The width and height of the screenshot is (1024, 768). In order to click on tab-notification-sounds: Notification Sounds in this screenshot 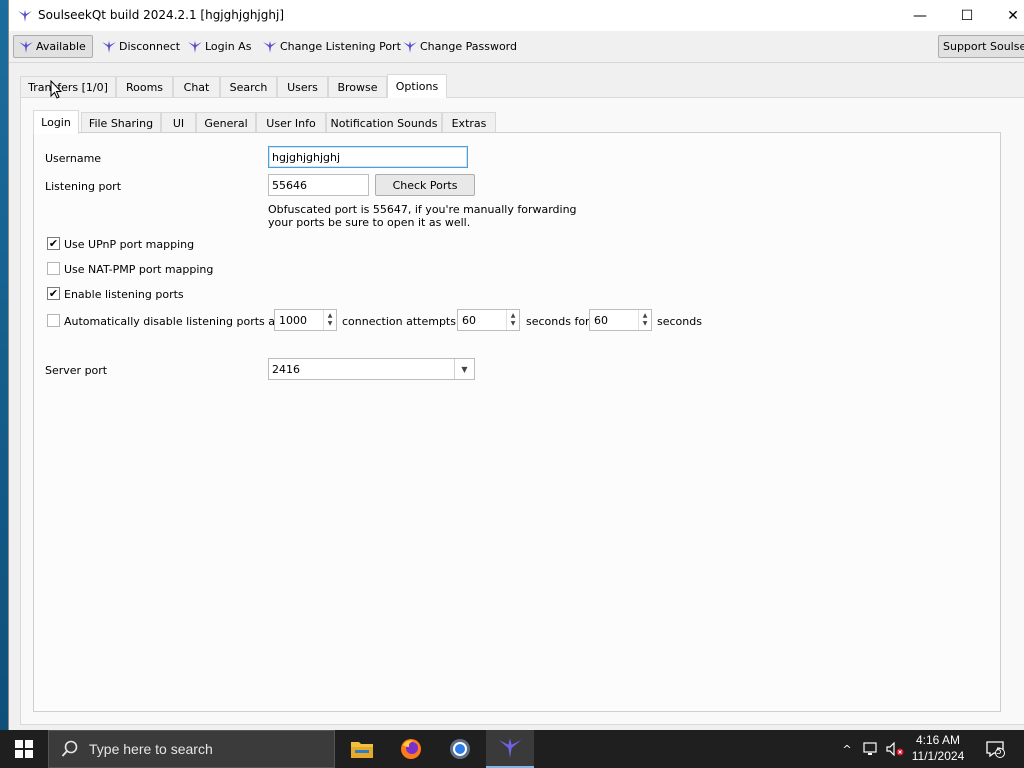, I will do `click(384, 123)`.